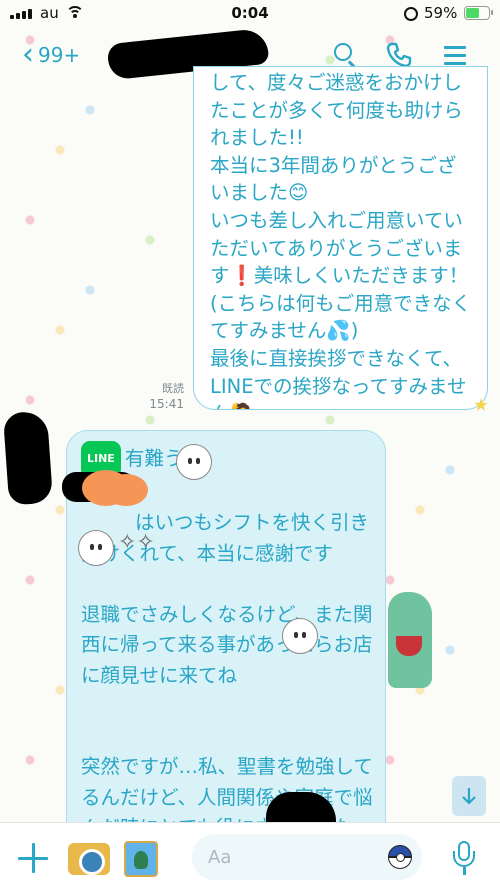 The height and width of the screenshot is (889, 500). I want to click on arrow-down-icon, so click(469, 796).